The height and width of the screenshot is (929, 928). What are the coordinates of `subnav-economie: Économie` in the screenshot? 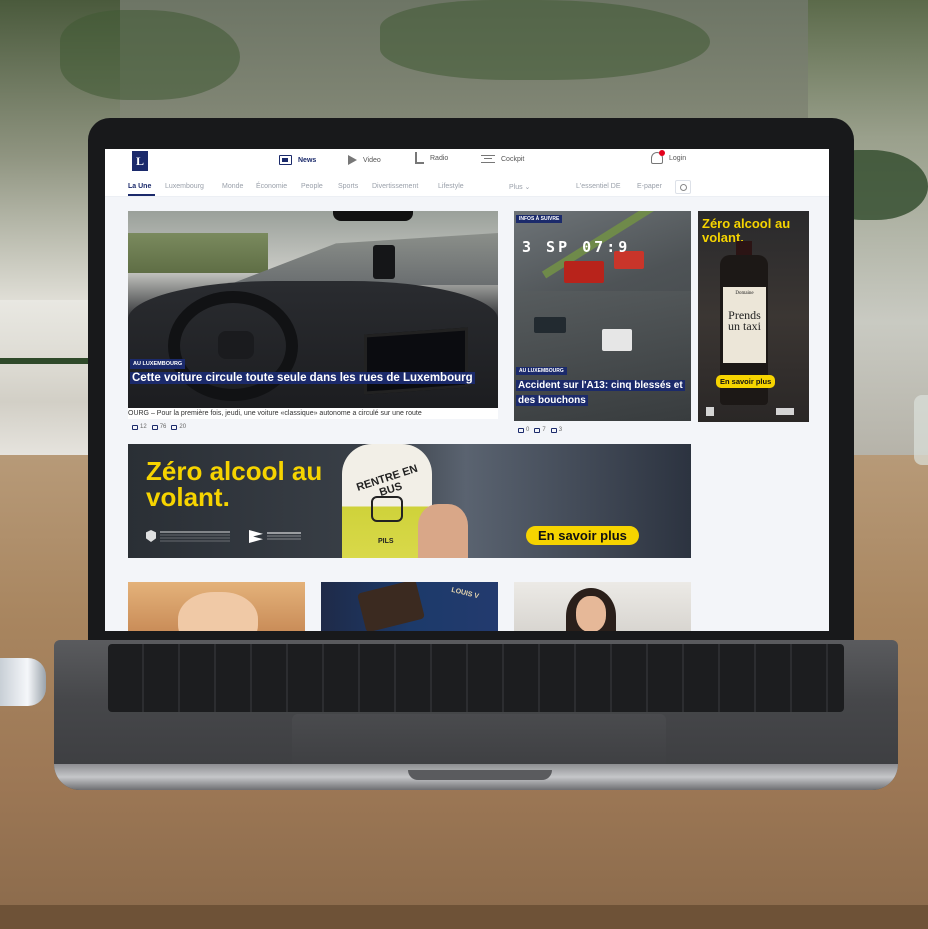 It's located at (271, 186).